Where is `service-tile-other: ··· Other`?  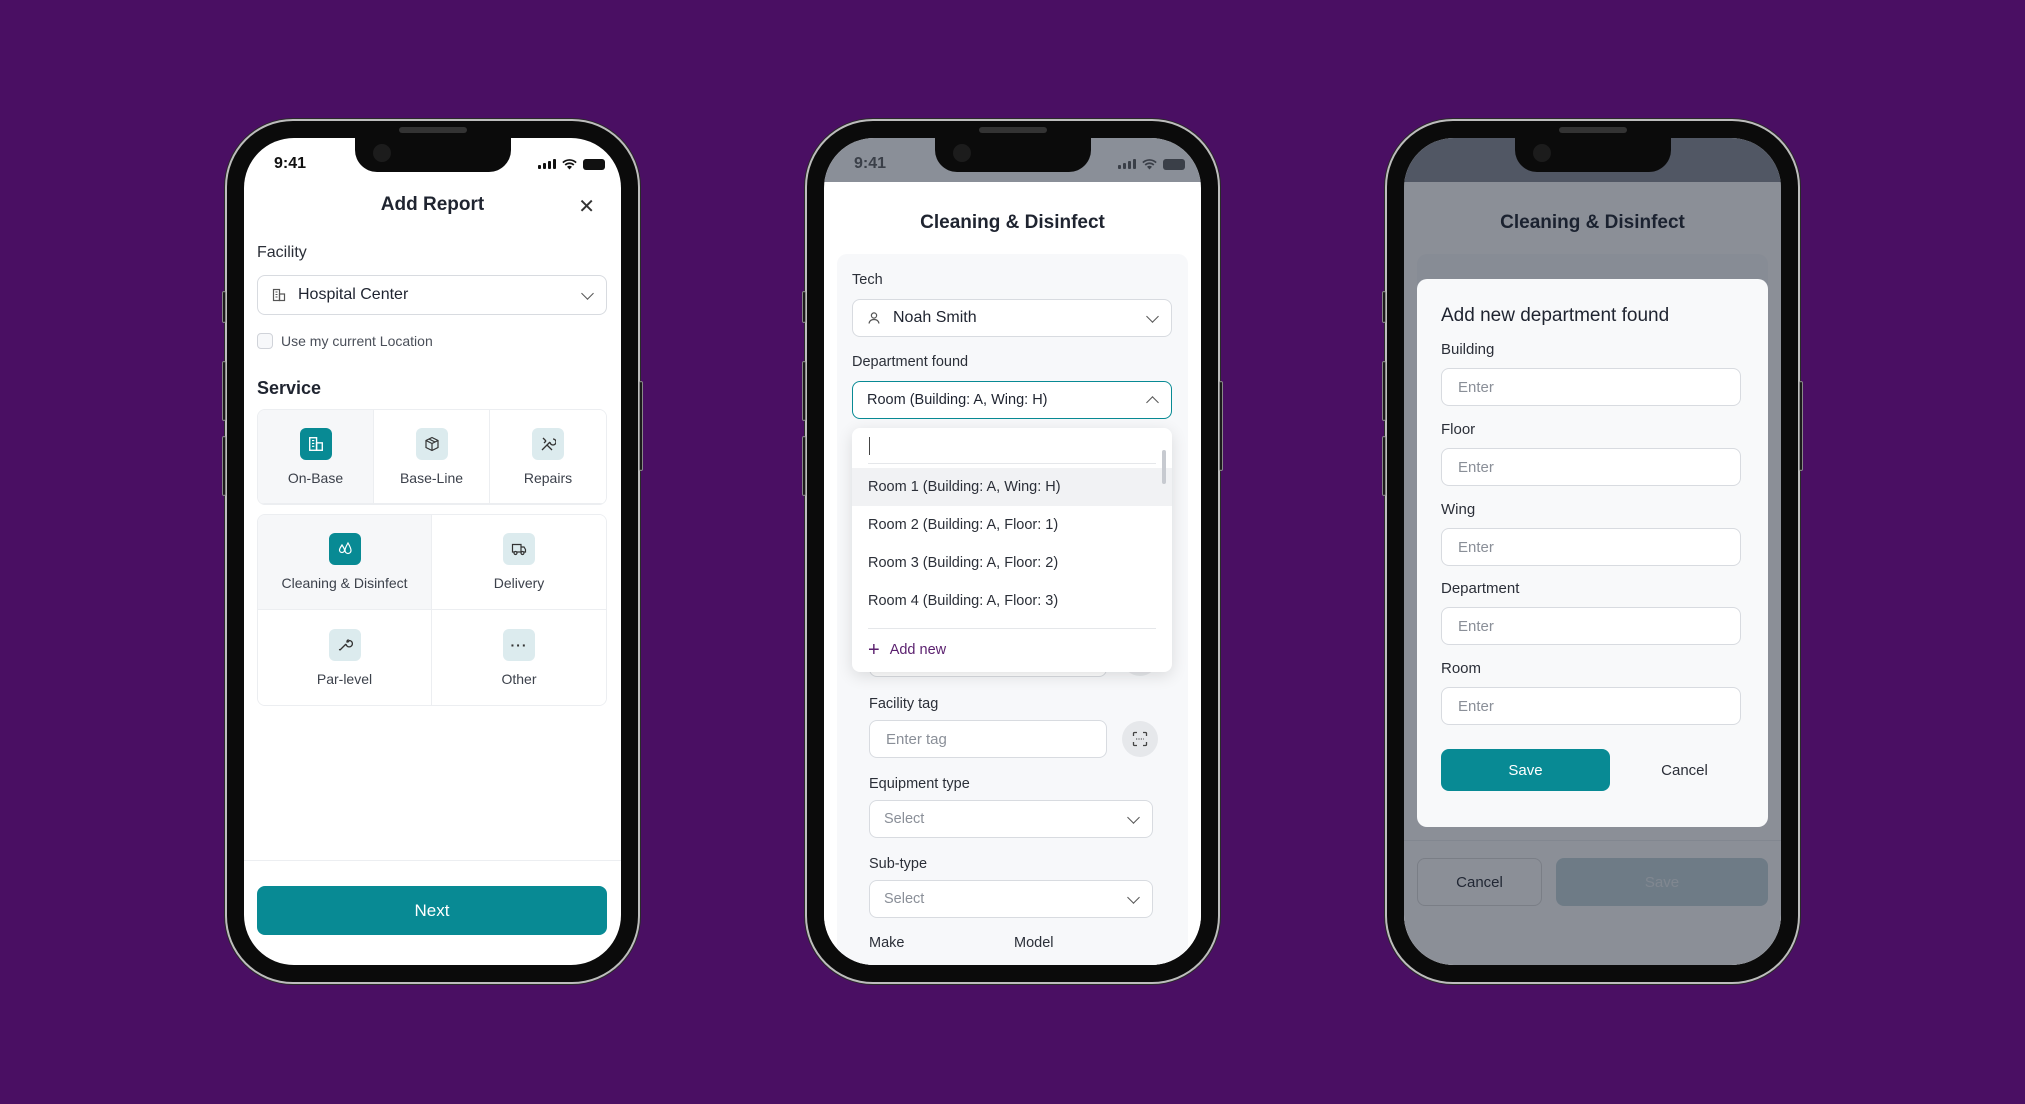
service-tile-other: ··· Other is located at coordinates (519, 657).